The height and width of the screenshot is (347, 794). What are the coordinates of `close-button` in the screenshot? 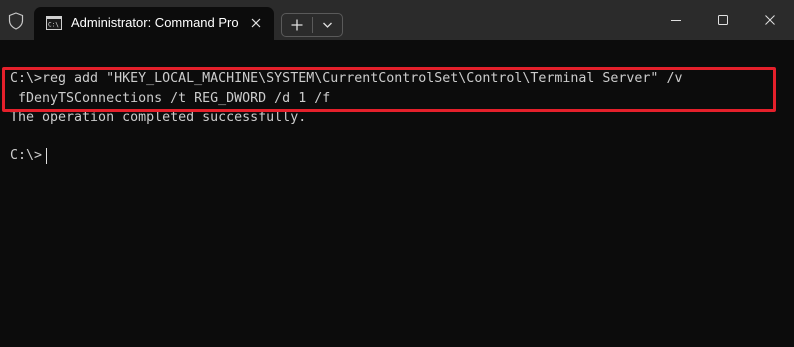 It's located at (770, 20).